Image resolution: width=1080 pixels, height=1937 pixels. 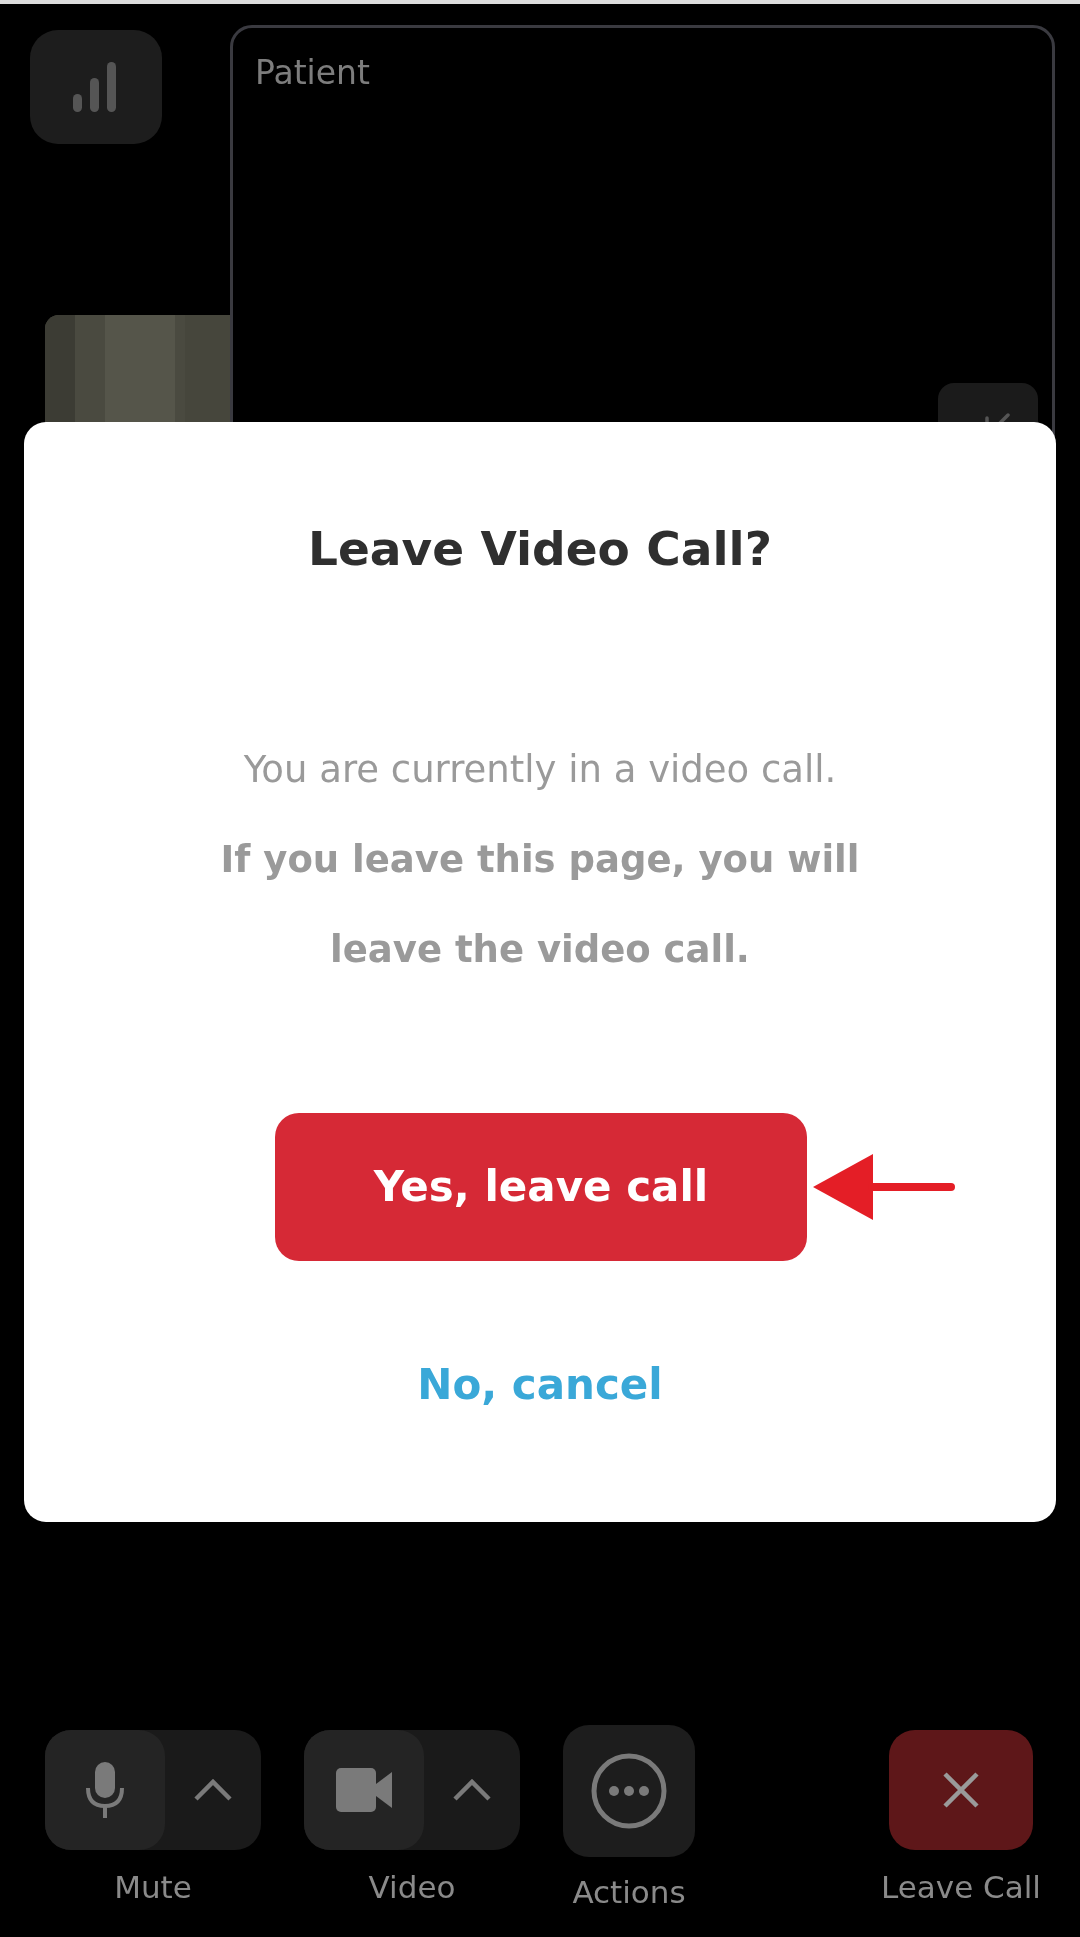 I want to click on actions-button, so click(x=629, y=1791).